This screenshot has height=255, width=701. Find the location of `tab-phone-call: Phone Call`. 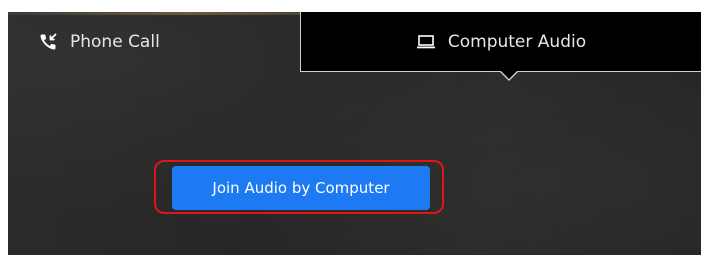

tab-phone-call: Phone Call is located at coordinates (154, 42).